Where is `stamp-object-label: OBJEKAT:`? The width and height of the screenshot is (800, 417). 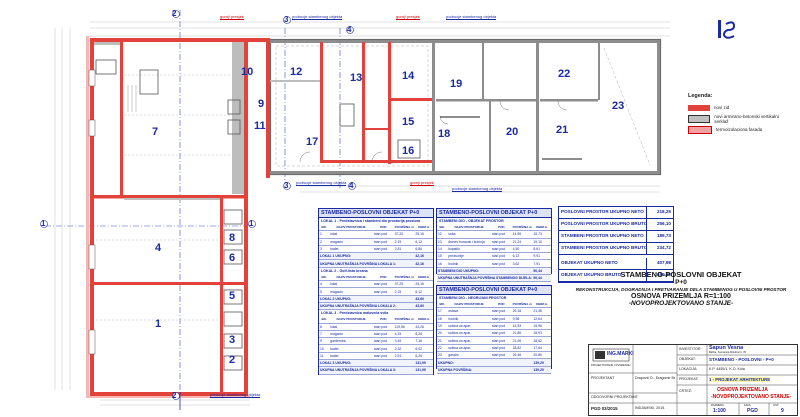
stamp-object-label: OBJEKAT: is located at coordinates (687, 359).